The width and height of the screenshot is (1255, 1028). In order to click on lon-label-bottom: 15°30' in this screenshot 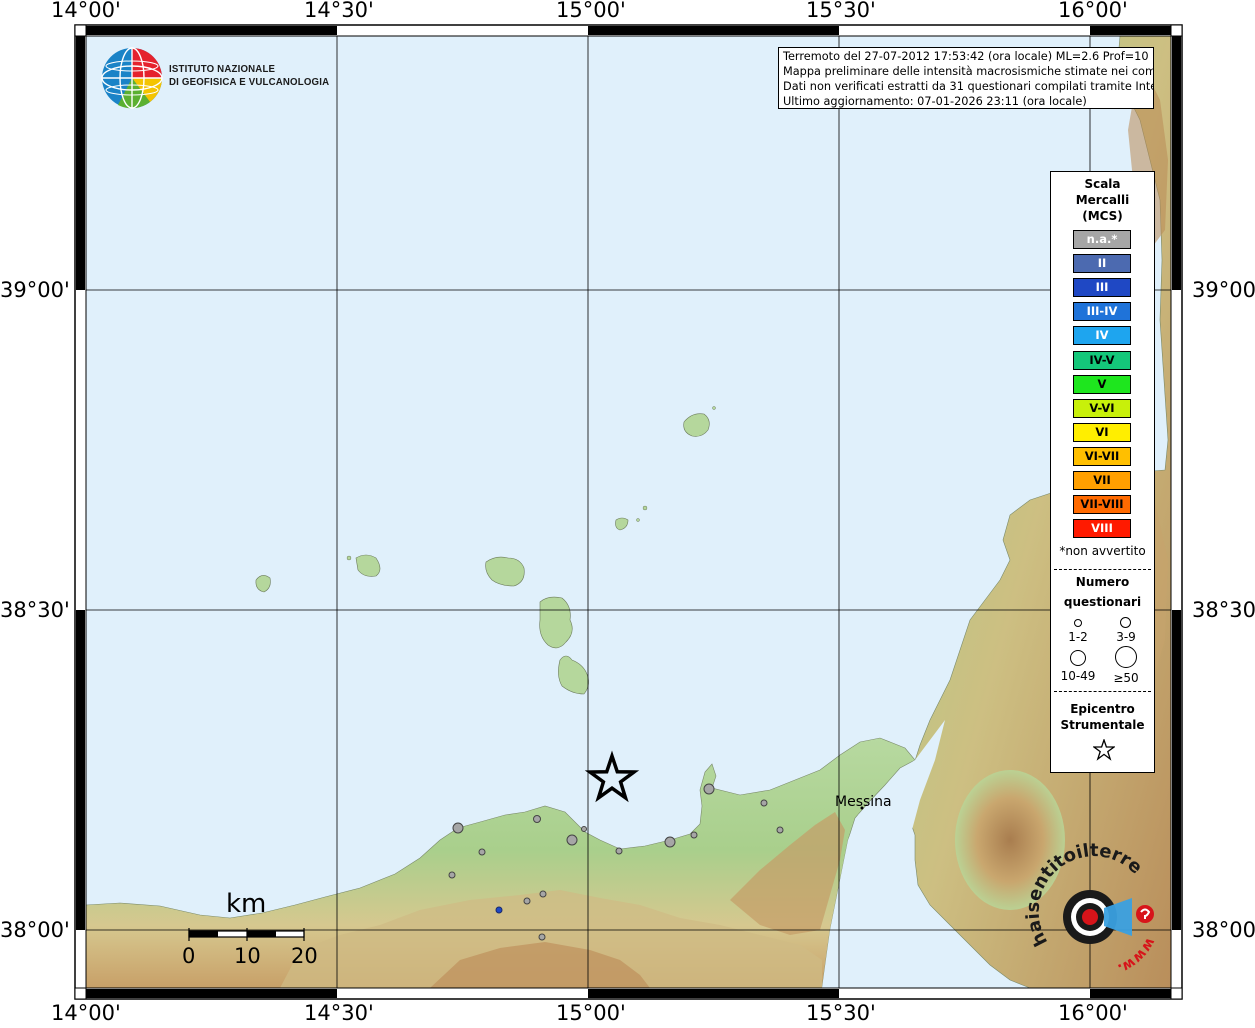, I will do `click(841, 1013)`.